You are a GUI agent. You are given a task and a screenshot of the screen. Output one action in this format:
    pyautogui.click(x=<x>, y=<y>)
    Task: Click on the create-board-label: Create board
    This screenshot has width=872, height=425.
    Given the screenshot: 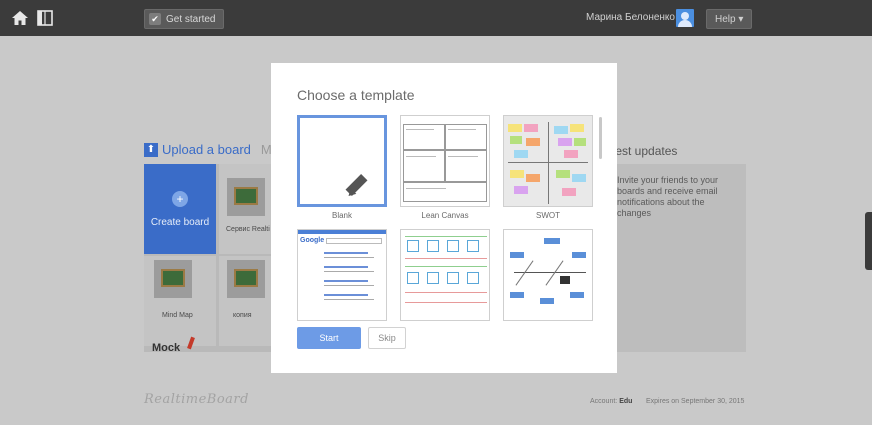 What is the action you would take?
    pyautogui.click(x=180, y=222)
    